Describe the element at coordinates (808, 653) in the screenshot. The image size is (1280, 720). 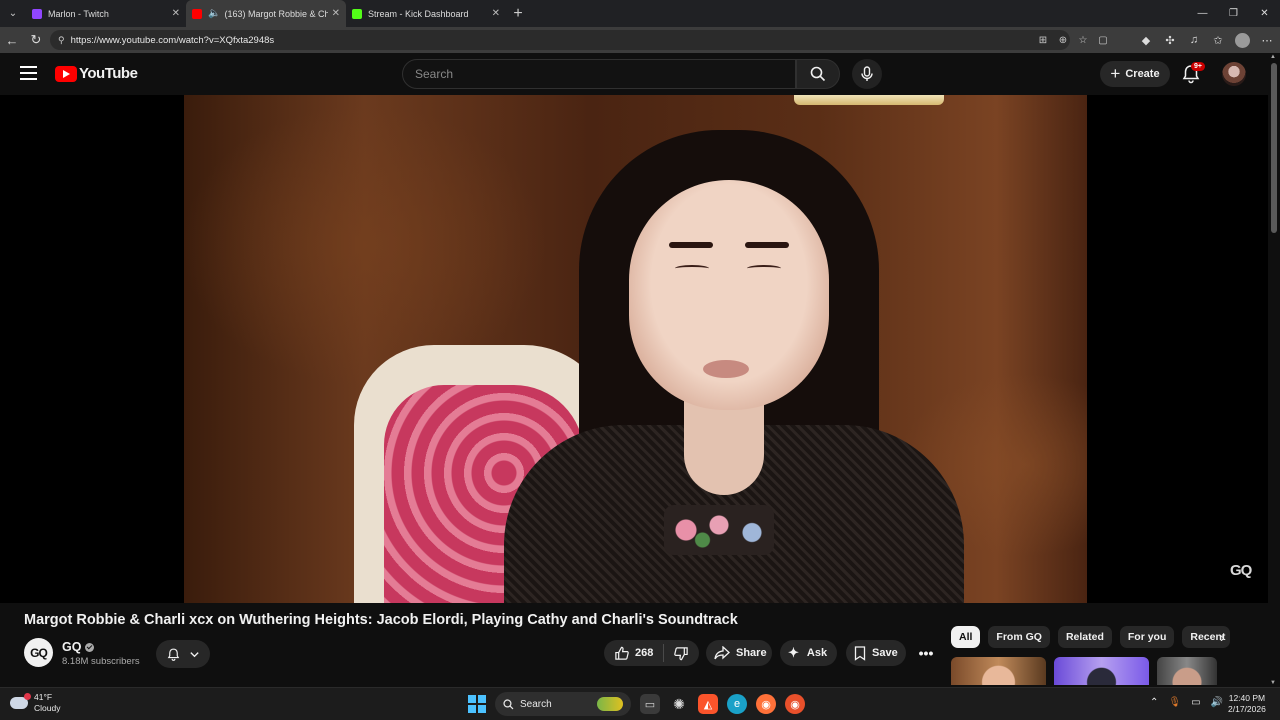
I see `ask-button: ✦ Ask` at that location.